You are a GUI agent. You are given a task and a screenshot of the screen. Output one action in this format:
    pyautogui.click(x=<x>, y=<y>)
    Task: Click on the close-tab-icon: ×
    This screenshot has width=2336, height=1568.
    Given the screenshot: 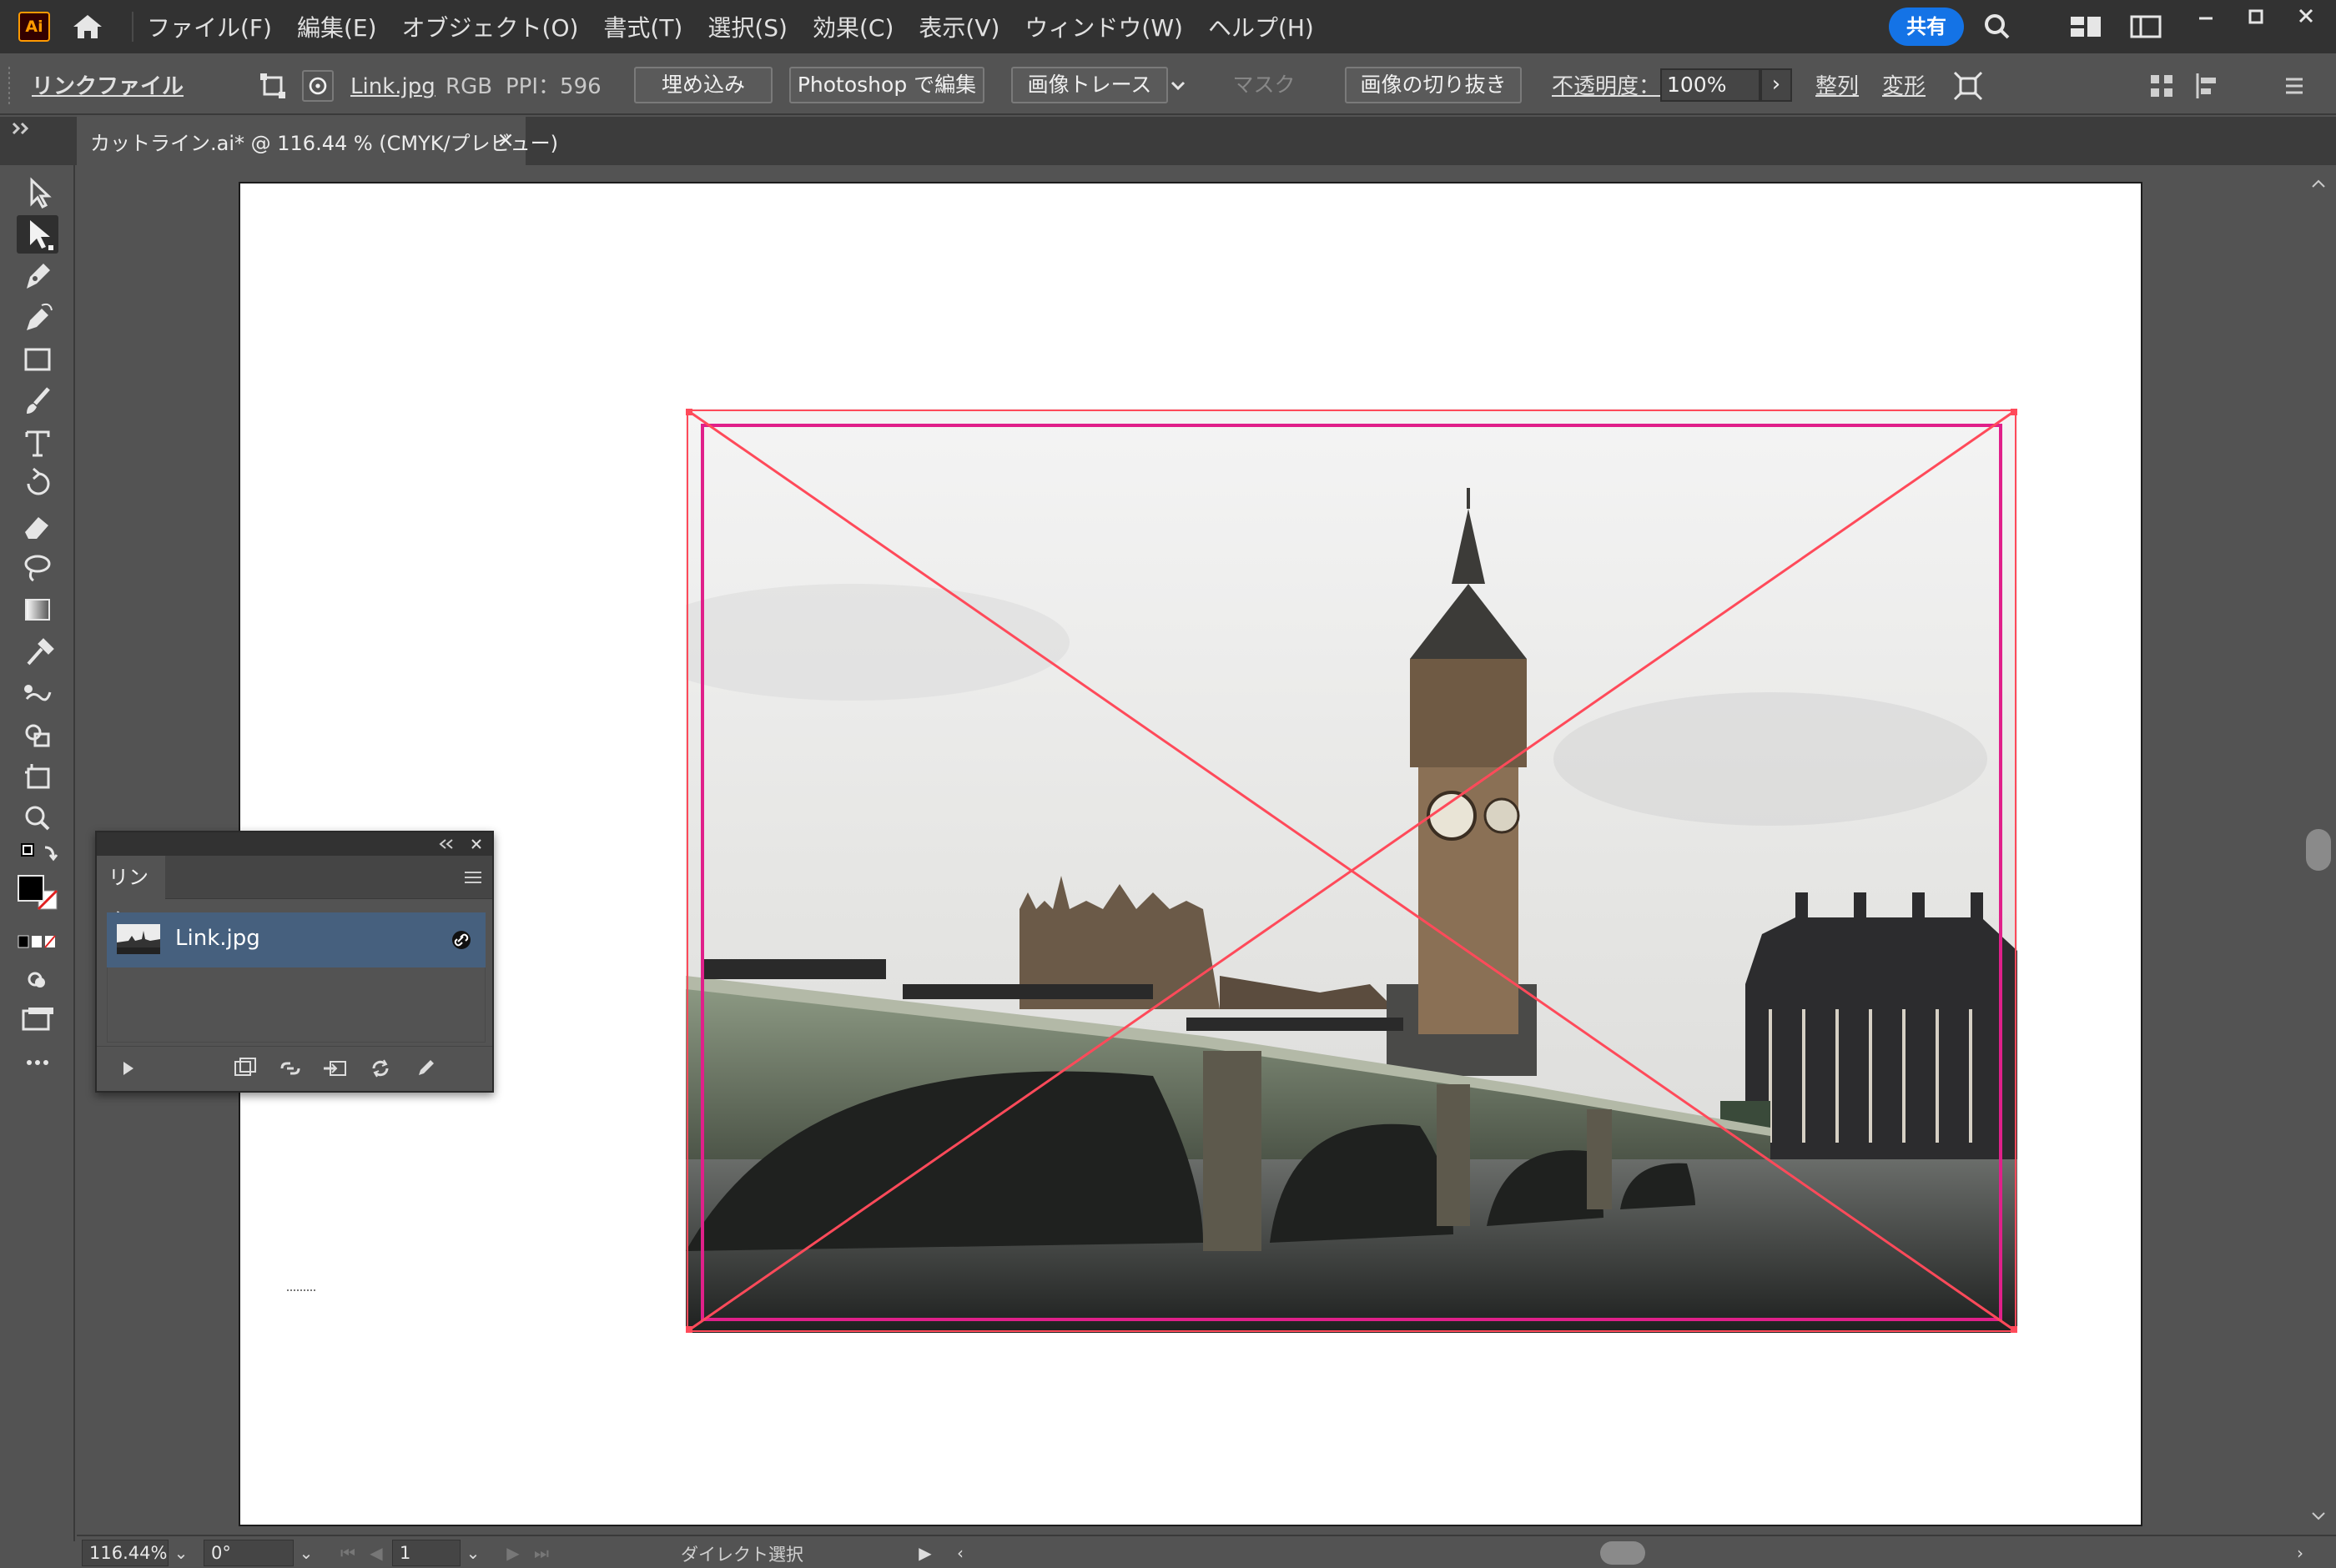 What is the action you would take?
    pyautogui.click(x=505, y=140)
    